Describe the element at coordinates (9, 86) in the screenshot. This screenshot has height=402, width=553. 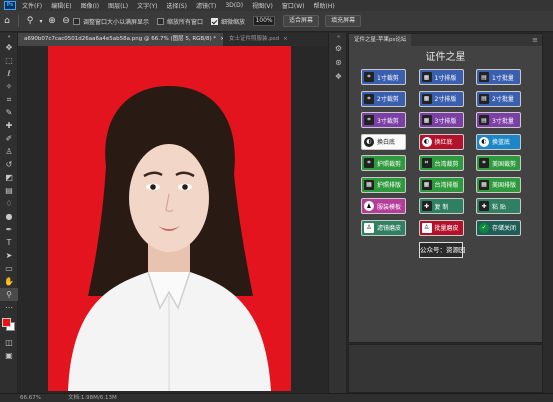
I see `magic-wand-tool-icon: ✧` at that location.